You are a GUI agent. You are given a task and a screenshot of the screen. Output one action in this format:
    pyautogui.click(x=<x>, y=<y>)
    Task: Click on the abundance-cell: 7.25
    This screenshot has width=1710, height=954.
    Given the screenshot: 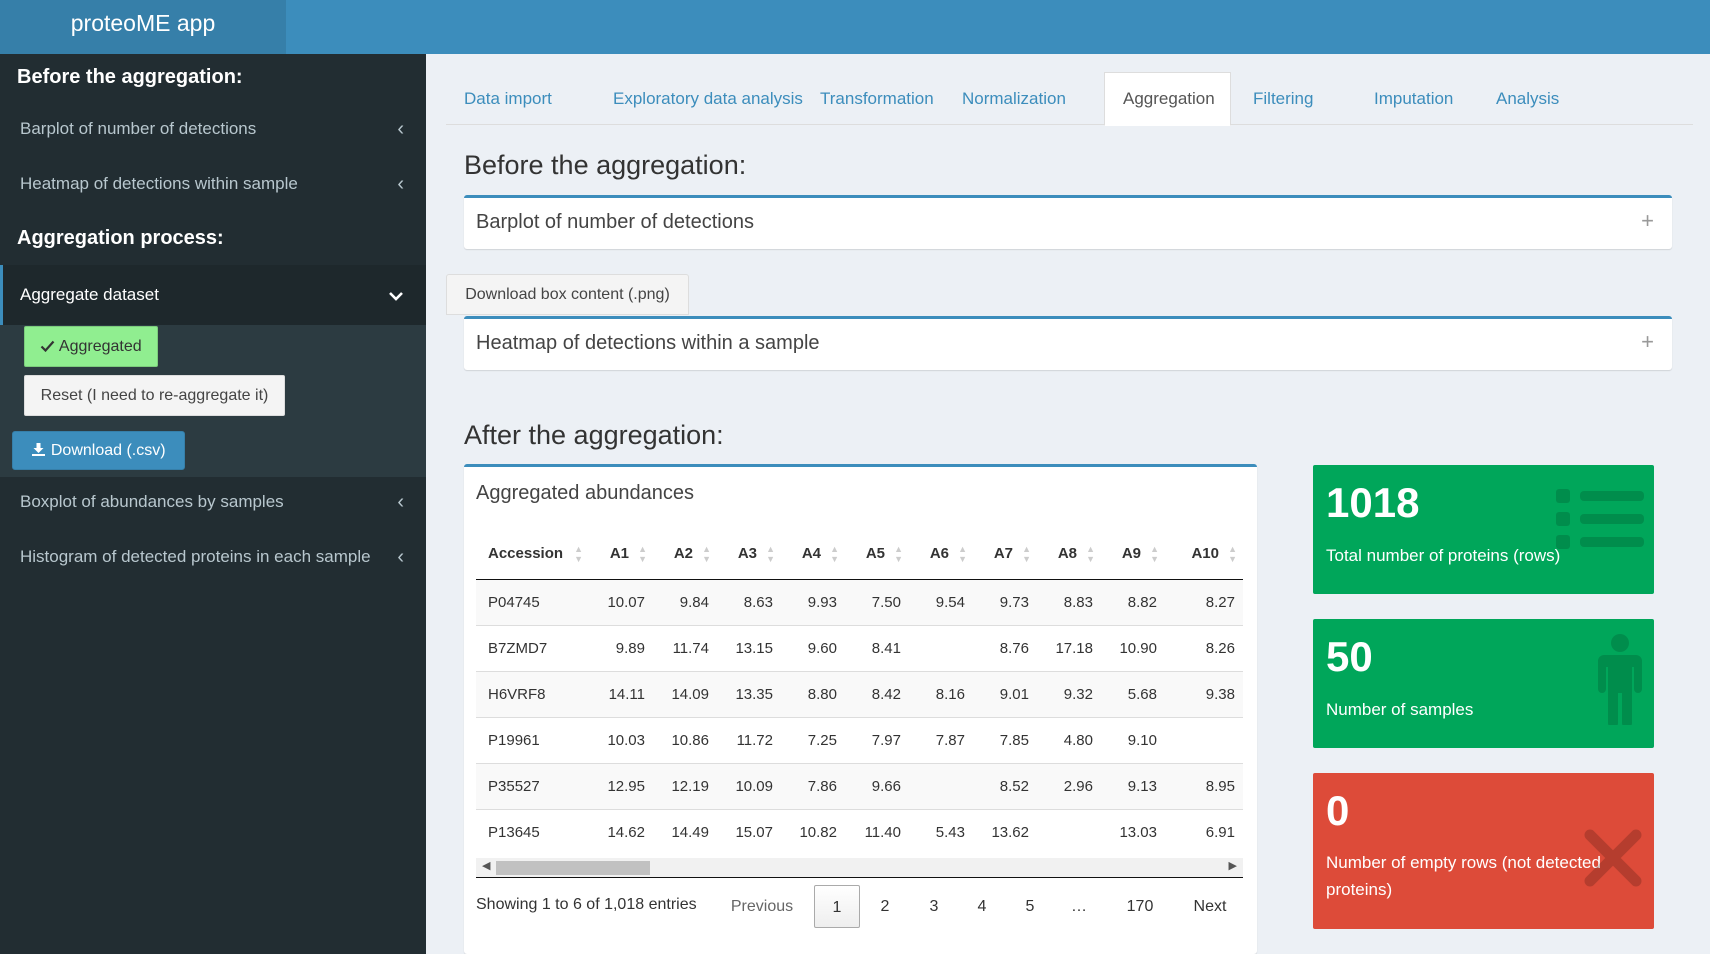 What is the action you would take?
    pyautogui.click(x=813, y=739)
    